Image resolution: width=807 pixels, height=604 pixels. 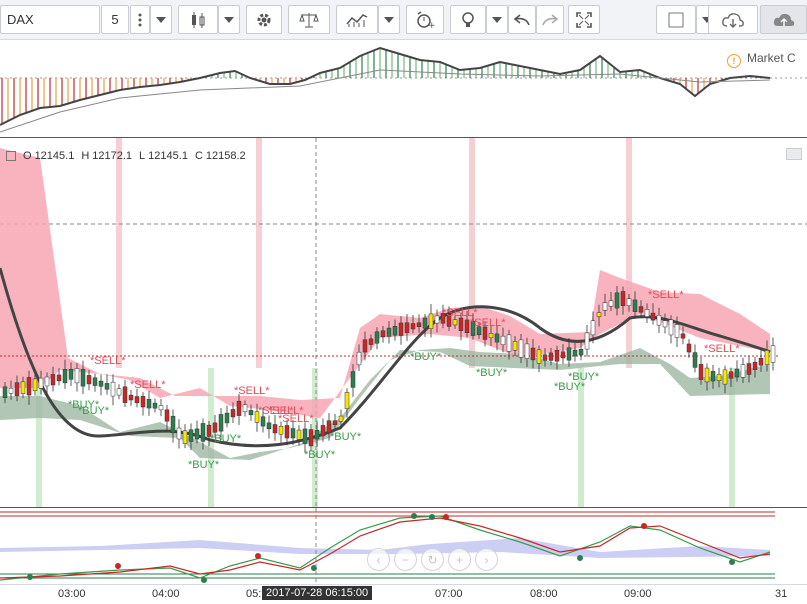 I want to click on market-status: ! Market C, so click(x=761, y=59).